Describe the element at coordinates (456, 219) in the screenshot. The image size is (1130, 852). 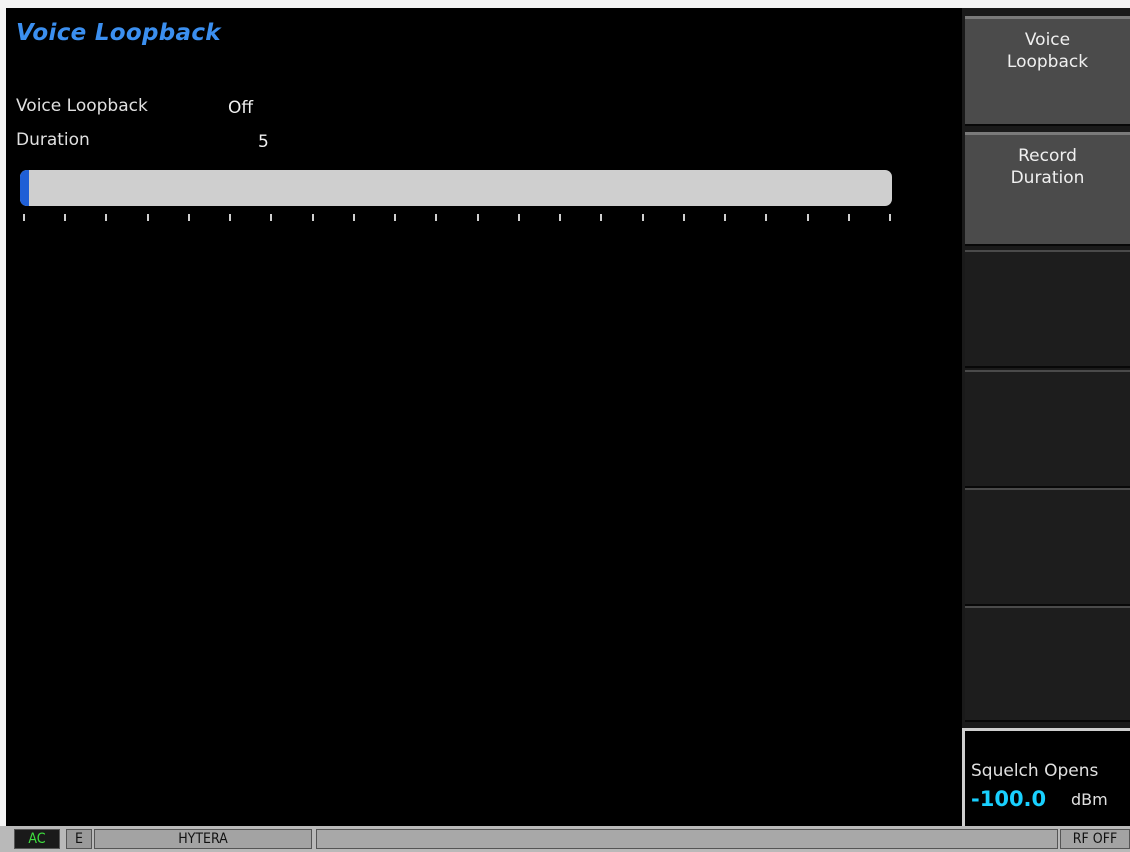
I see `progress-scale` at that location.